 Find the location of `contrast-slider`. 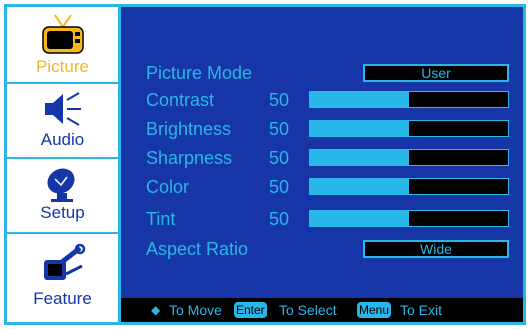

contrast-slider is located at coordinates (409, 99).